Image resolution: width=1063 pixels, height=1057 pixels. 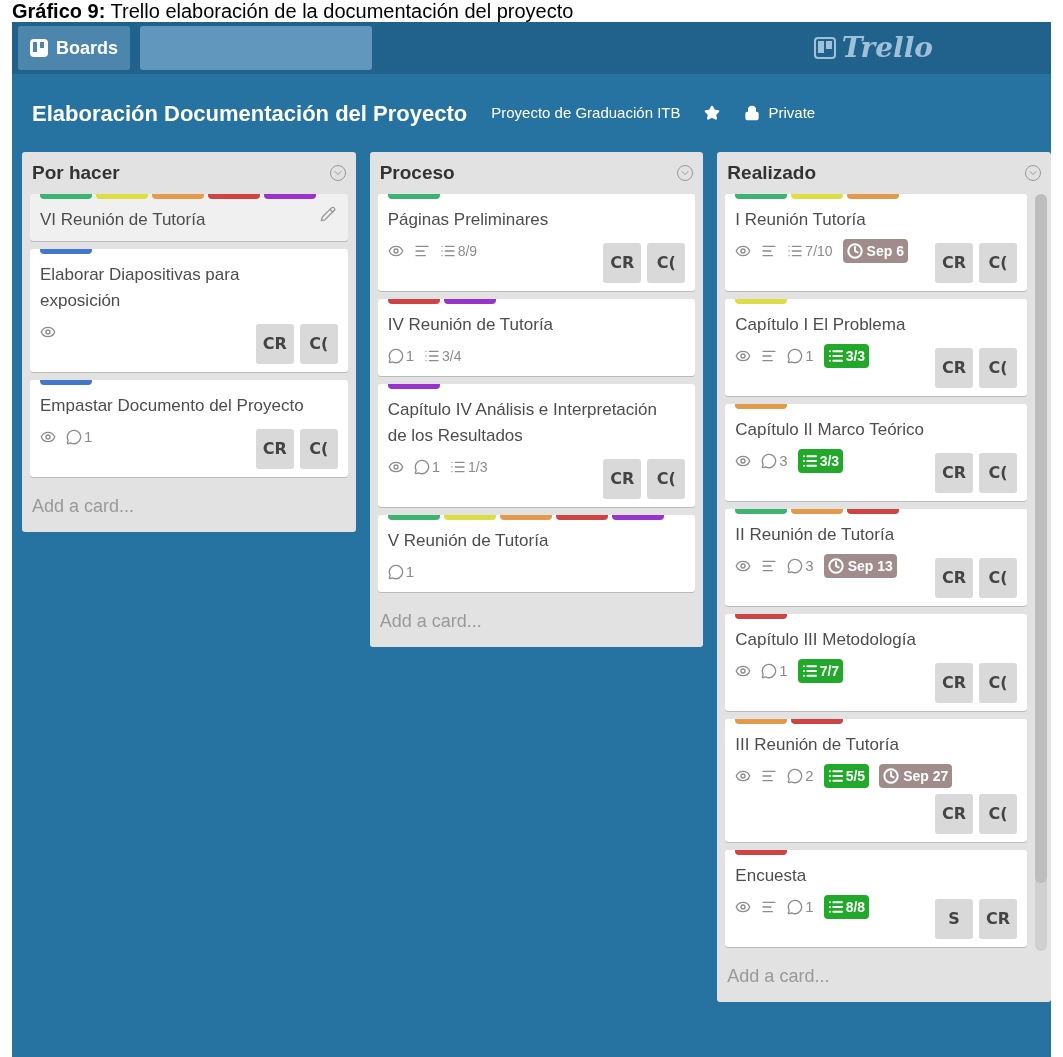 I want to click on member-avatar: S, so click(x=954, y=919).